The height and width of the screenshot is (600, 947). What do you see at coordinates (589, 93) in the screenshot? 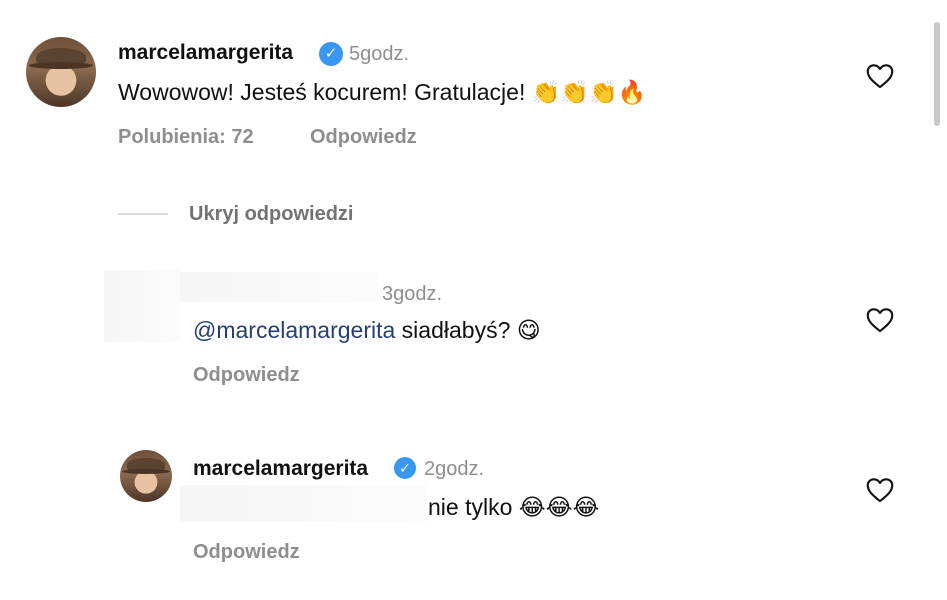
I see `comment-emoji: 👏👏👏🔥` at bounding box center [589, 93].